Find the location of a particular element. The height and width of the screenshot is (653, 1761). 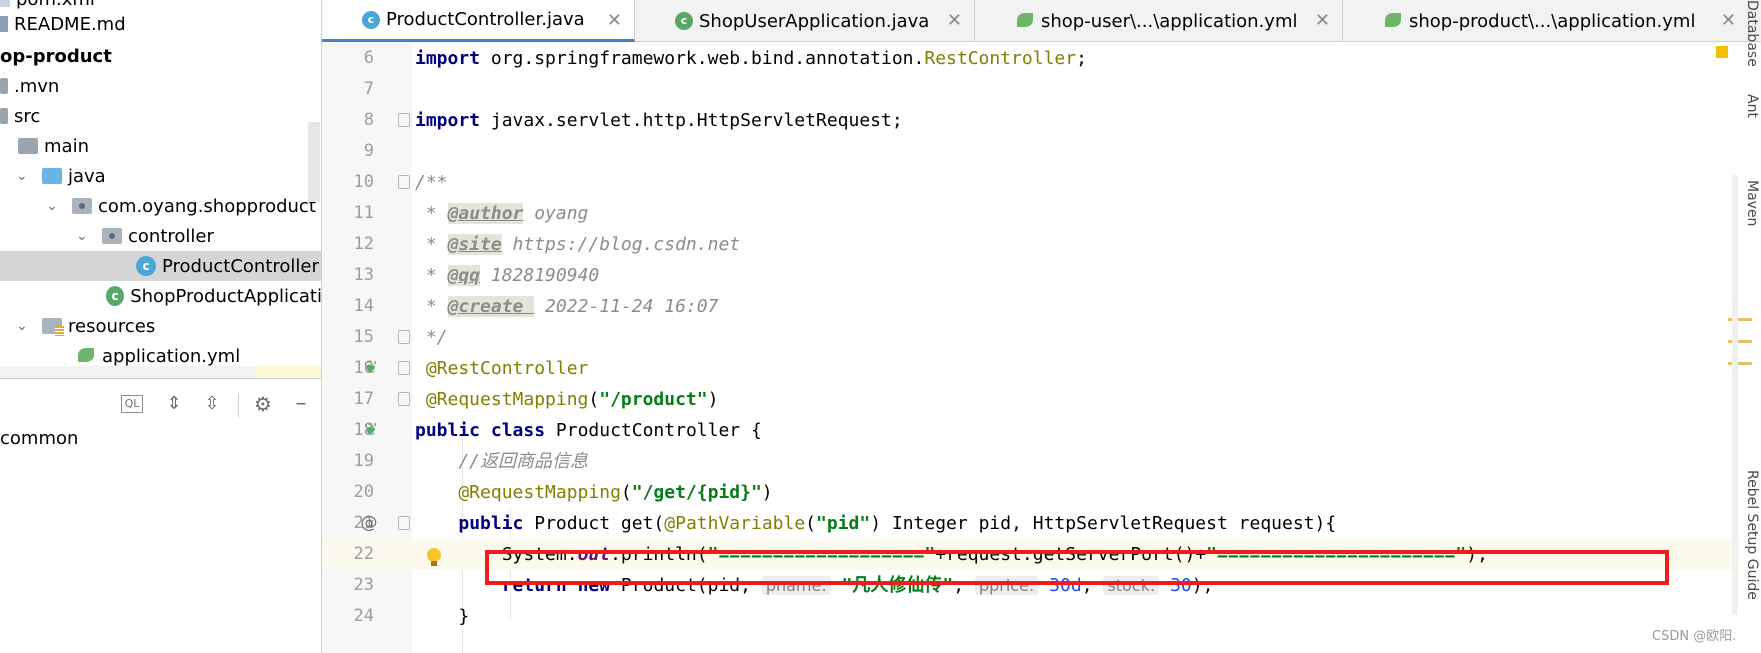

line-number: 20 is located at coordinates (363, 492).